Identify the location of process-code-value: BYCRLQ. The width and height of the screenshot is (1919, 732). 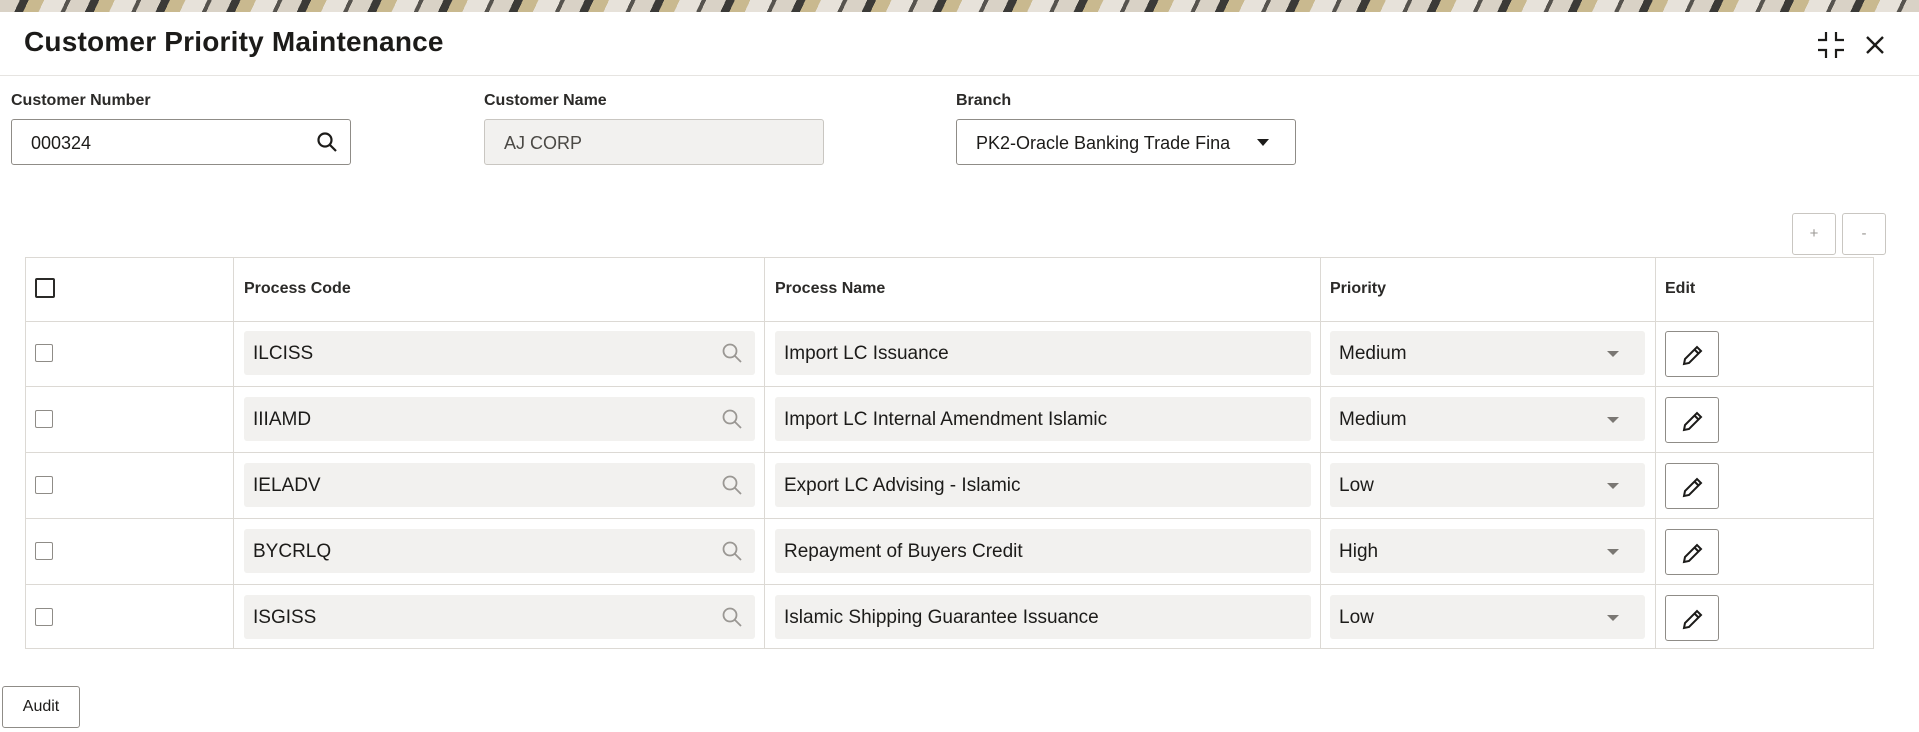
(292, 551).